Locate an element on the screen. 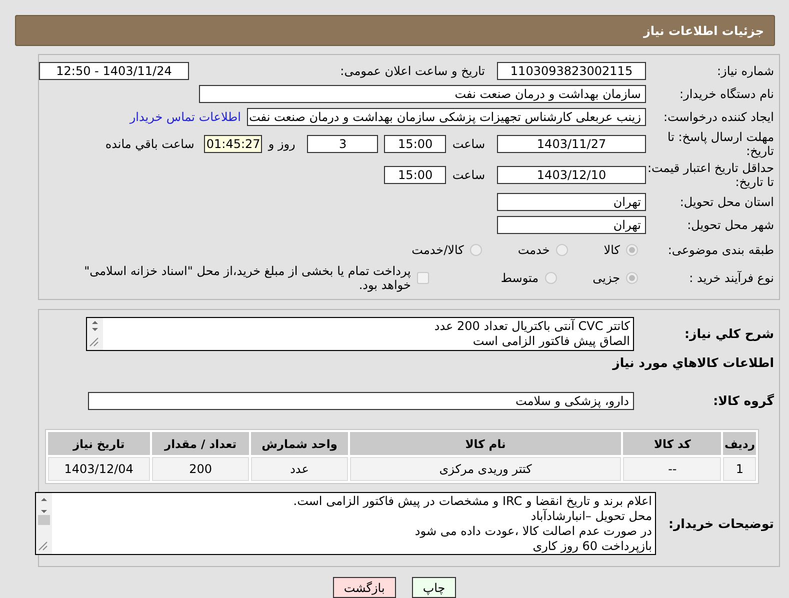 Image resolution: width=789 pixels, height=598 pixels. field-label: نوع فرآیند خرید : is located at coordinates (731, 278).